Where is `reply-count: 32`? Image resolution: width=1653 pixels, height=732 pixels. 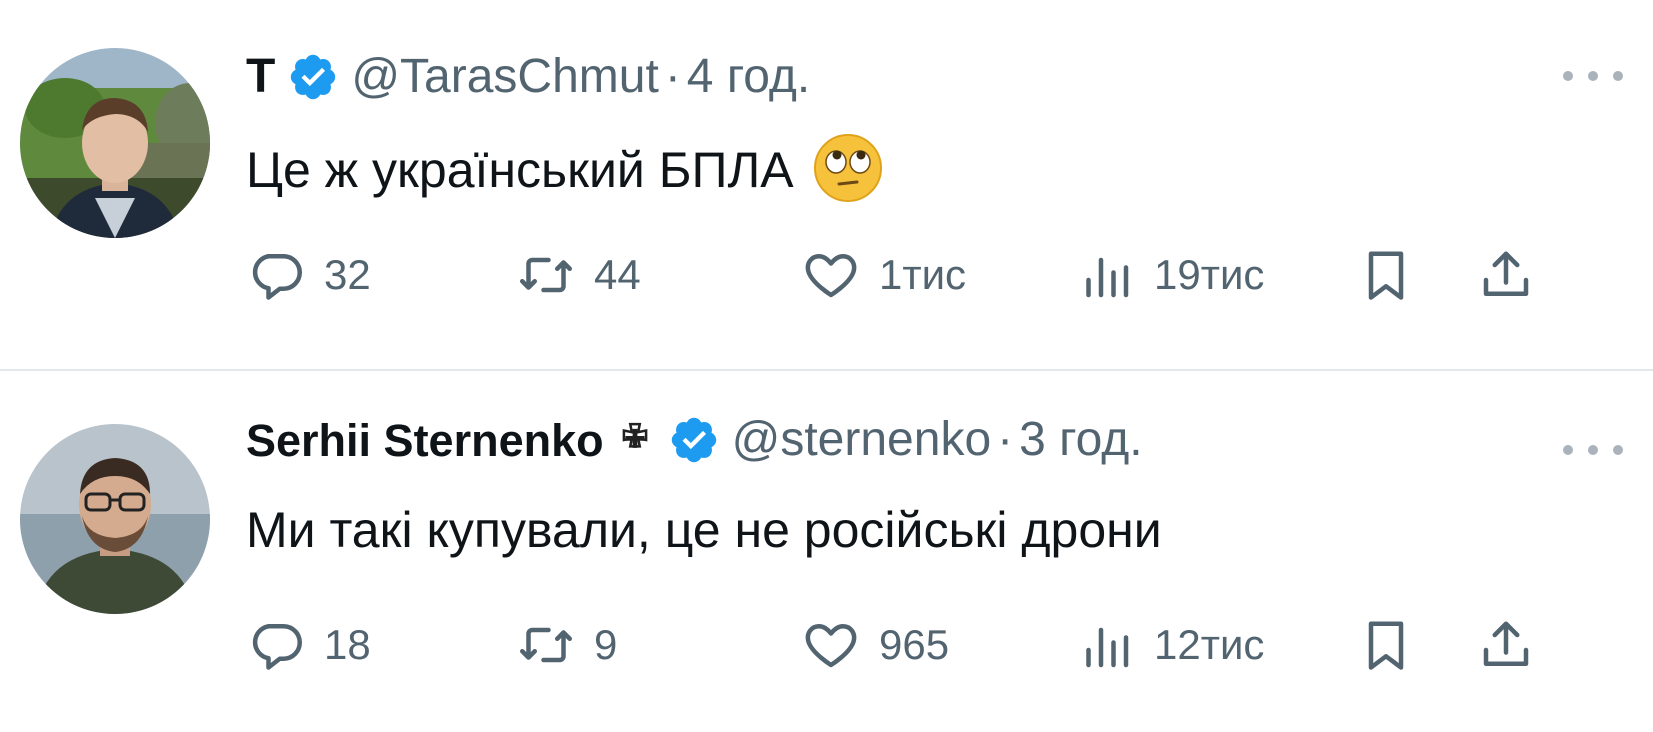 reply-count: 32 is located at coordinates (347, 274).